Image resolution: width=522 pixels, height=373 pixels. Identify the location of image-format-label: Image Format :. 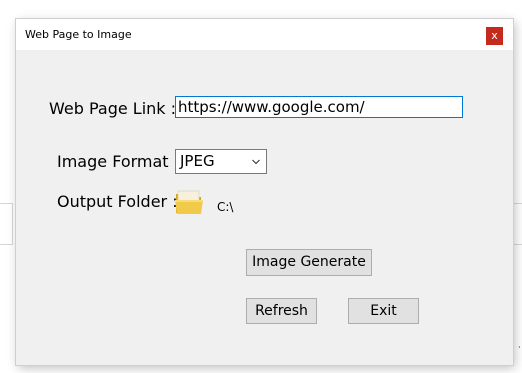
(118, 161).